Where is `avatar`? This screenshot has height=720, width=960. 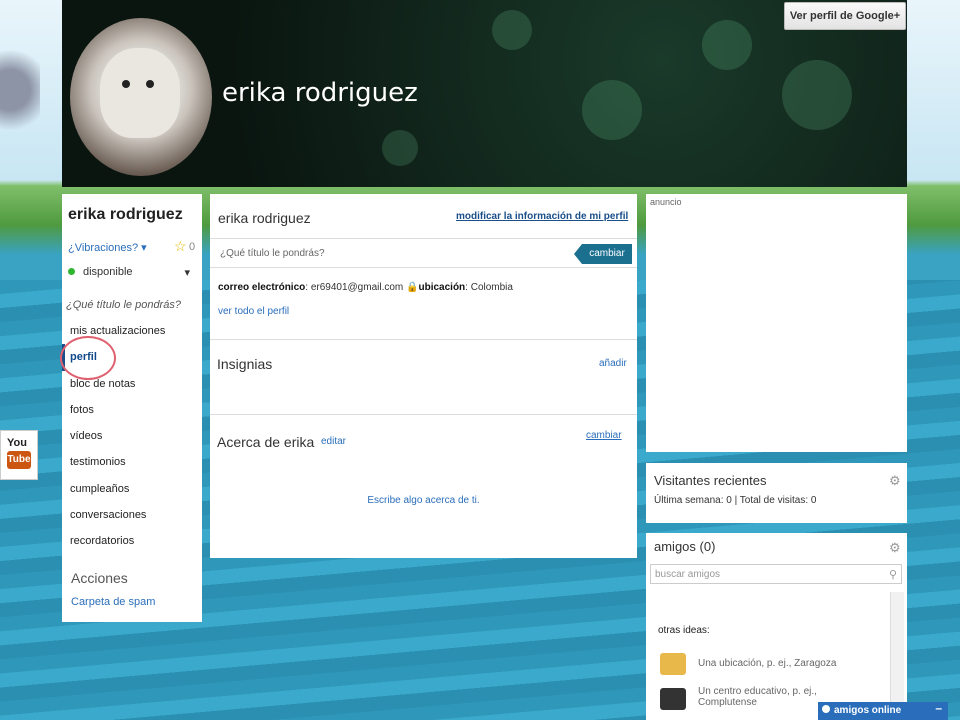 avatar is located at coordinates (141, 97).